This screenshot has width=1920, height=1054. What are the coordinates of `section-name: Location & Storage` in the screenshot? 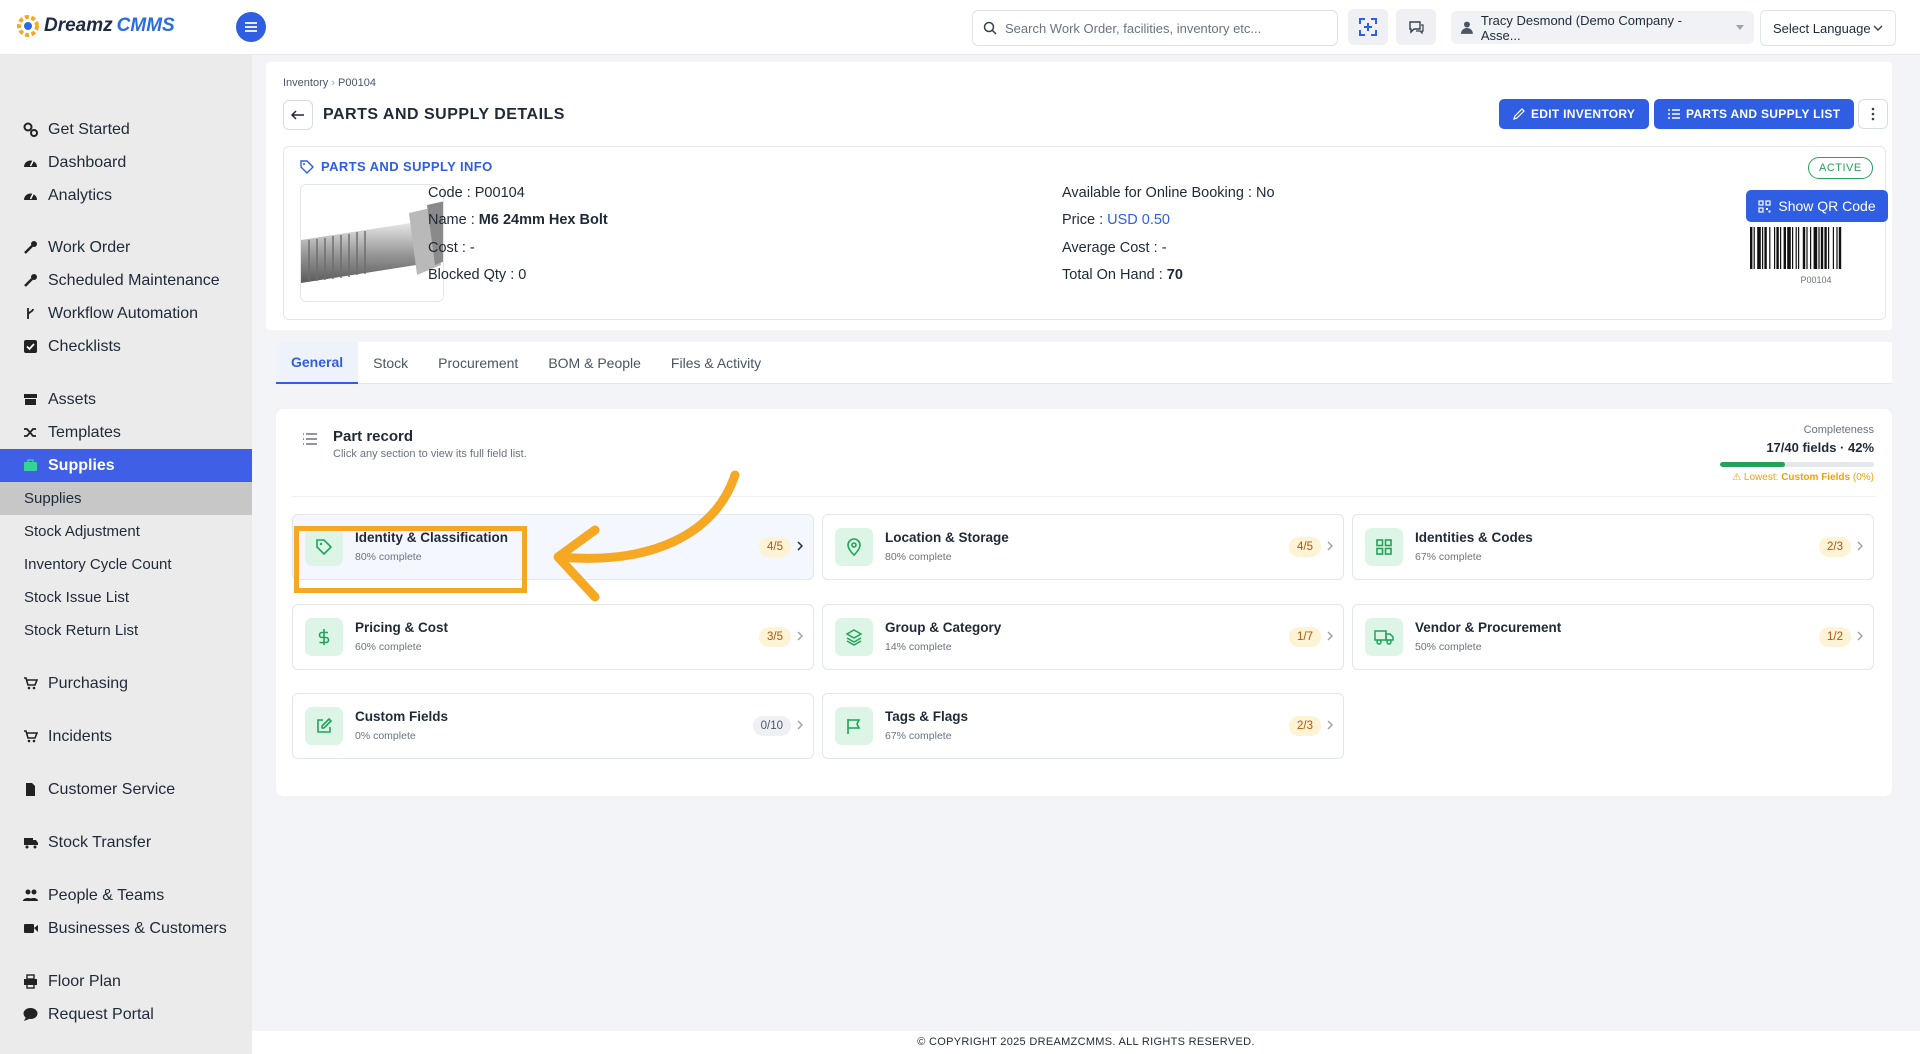 It's located at (947, 537).